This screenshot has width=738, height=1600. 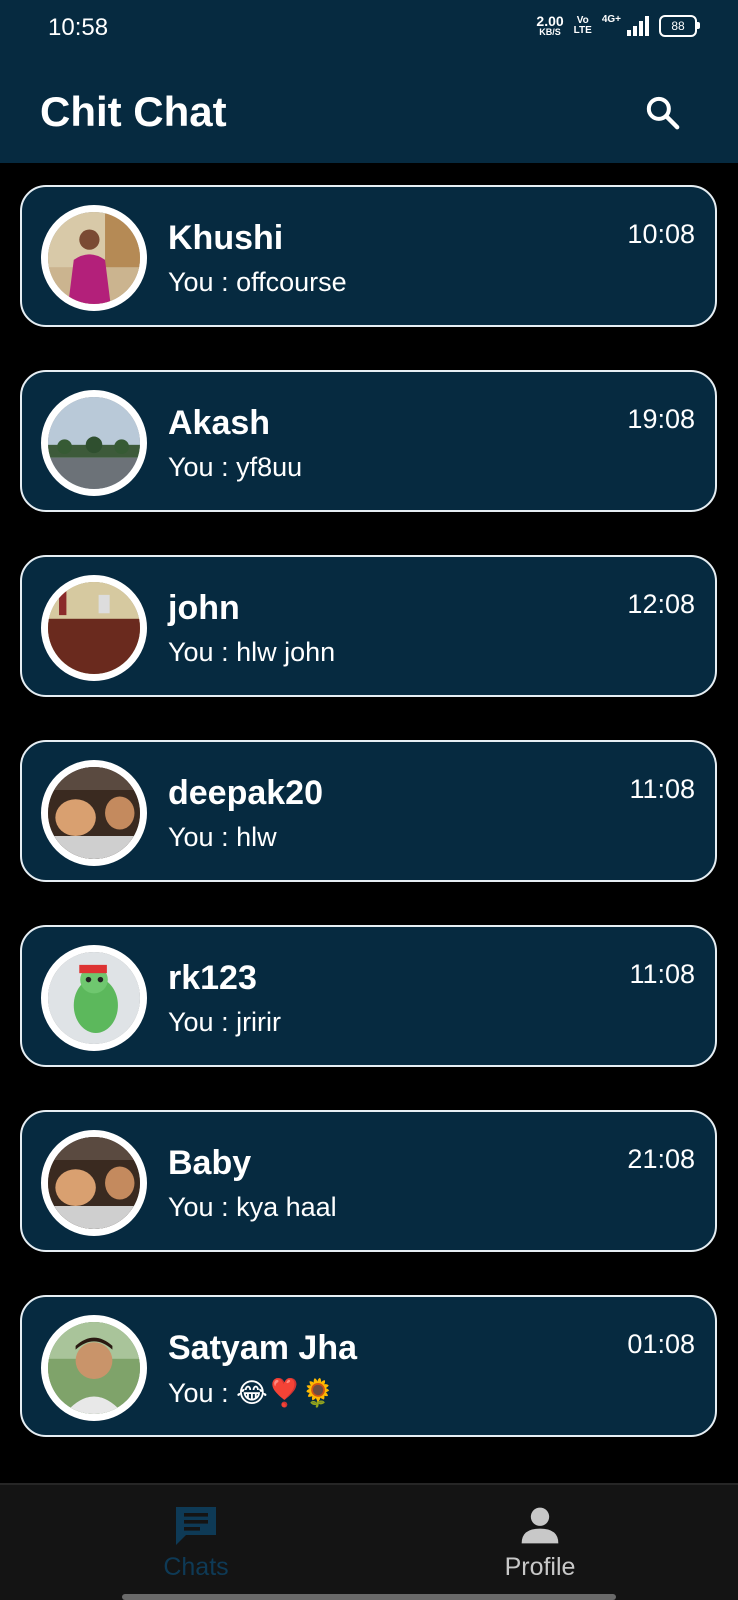 I want to click on chat-name: deepak20, so click(x=245, y=793).